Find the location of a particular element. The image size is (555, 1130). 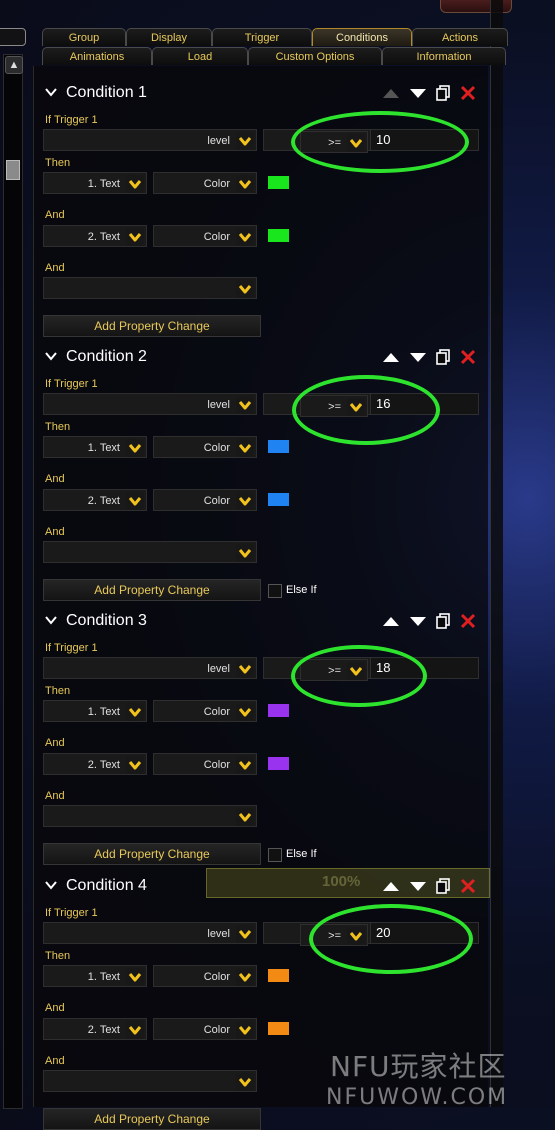

scroll-up-button: ▲ is located at coordinates (14, 65).